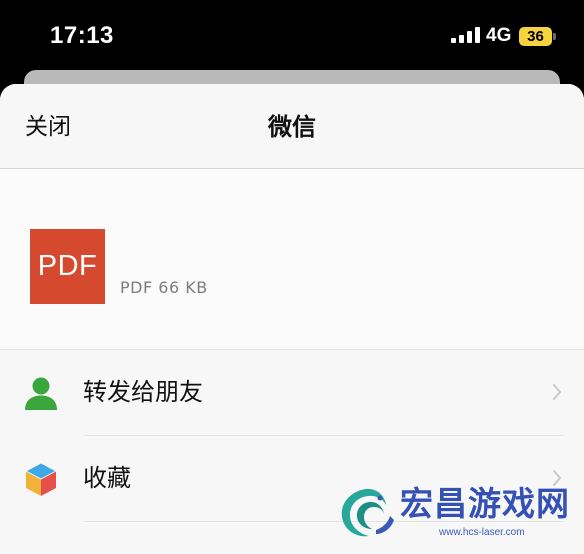 Image resolution: width=584 pixels, height=554 pixels. Describe the element at coordinates (465, 35) in the screenshot. I see `cellular-signal-icon` at that location.